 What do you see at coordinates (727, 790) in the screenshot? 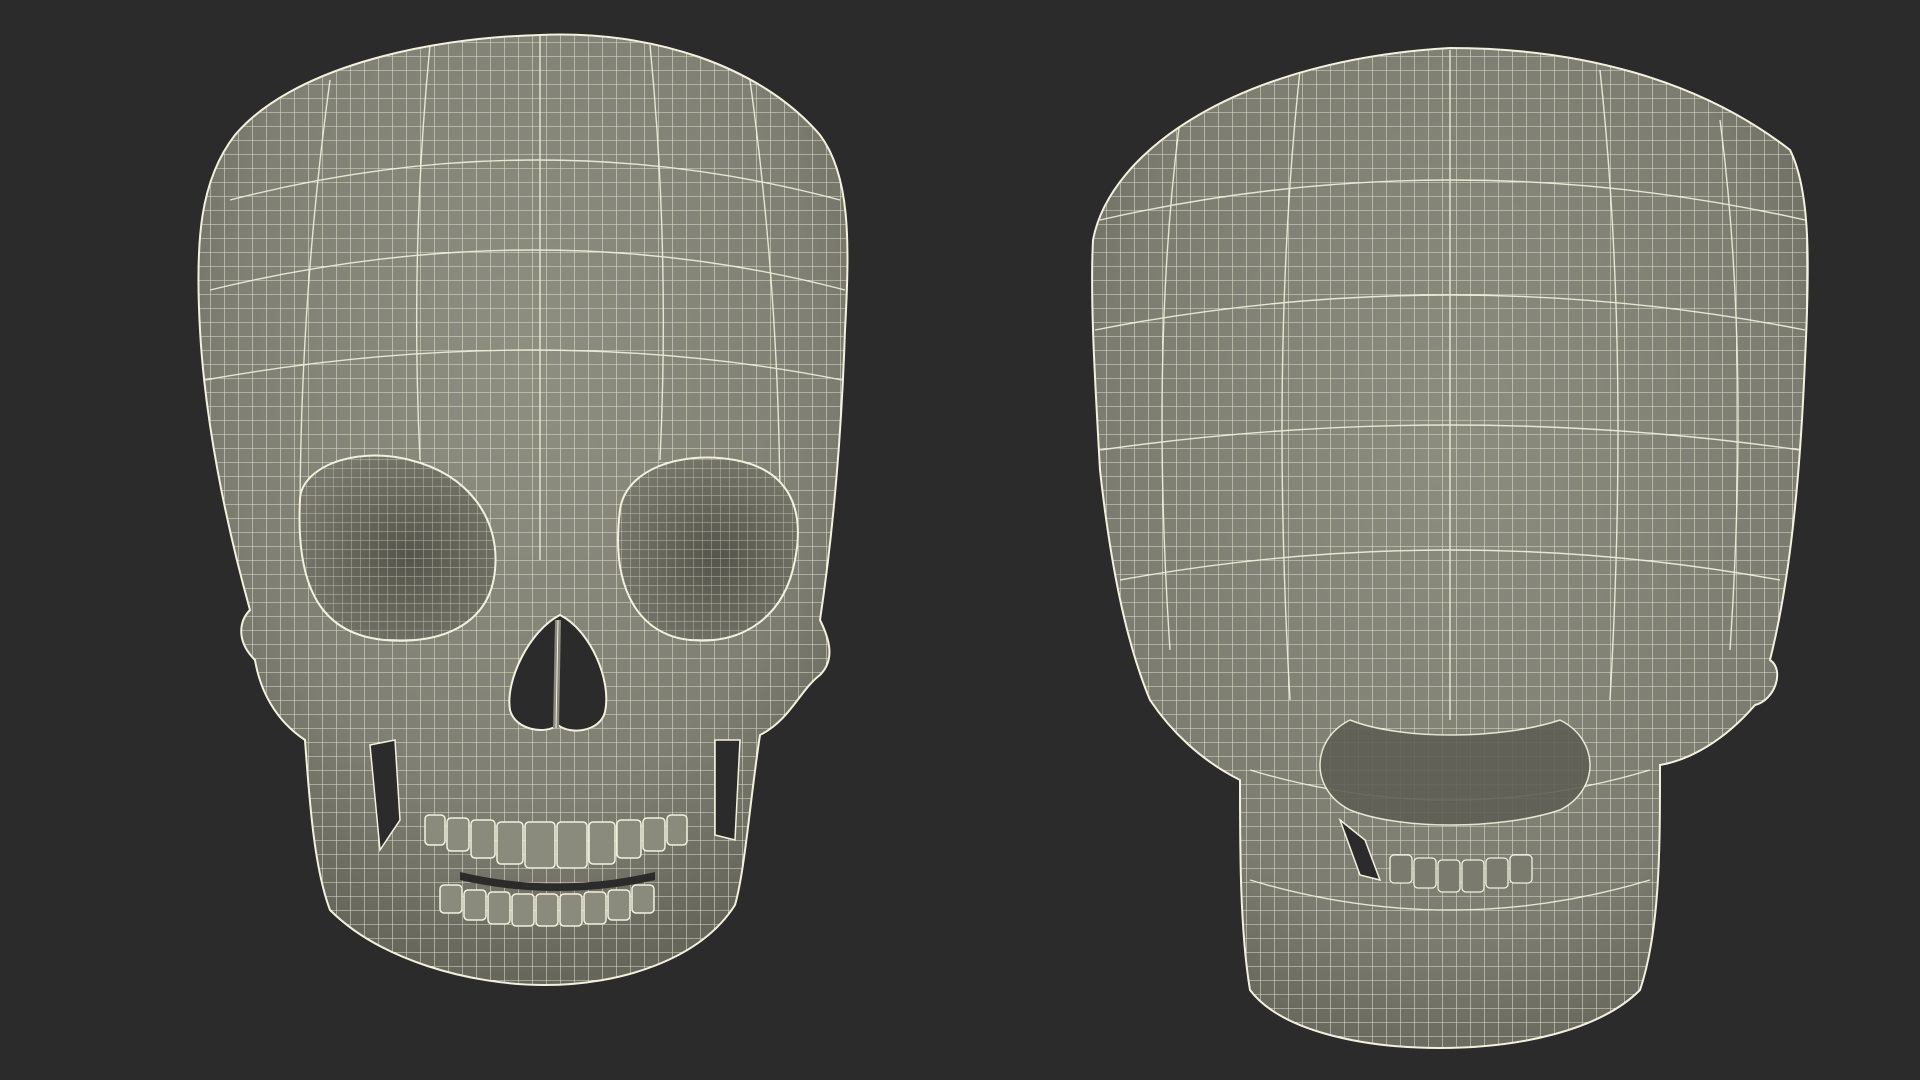
I see `front-right-jaw-gap` at bounding box center [727, 790].